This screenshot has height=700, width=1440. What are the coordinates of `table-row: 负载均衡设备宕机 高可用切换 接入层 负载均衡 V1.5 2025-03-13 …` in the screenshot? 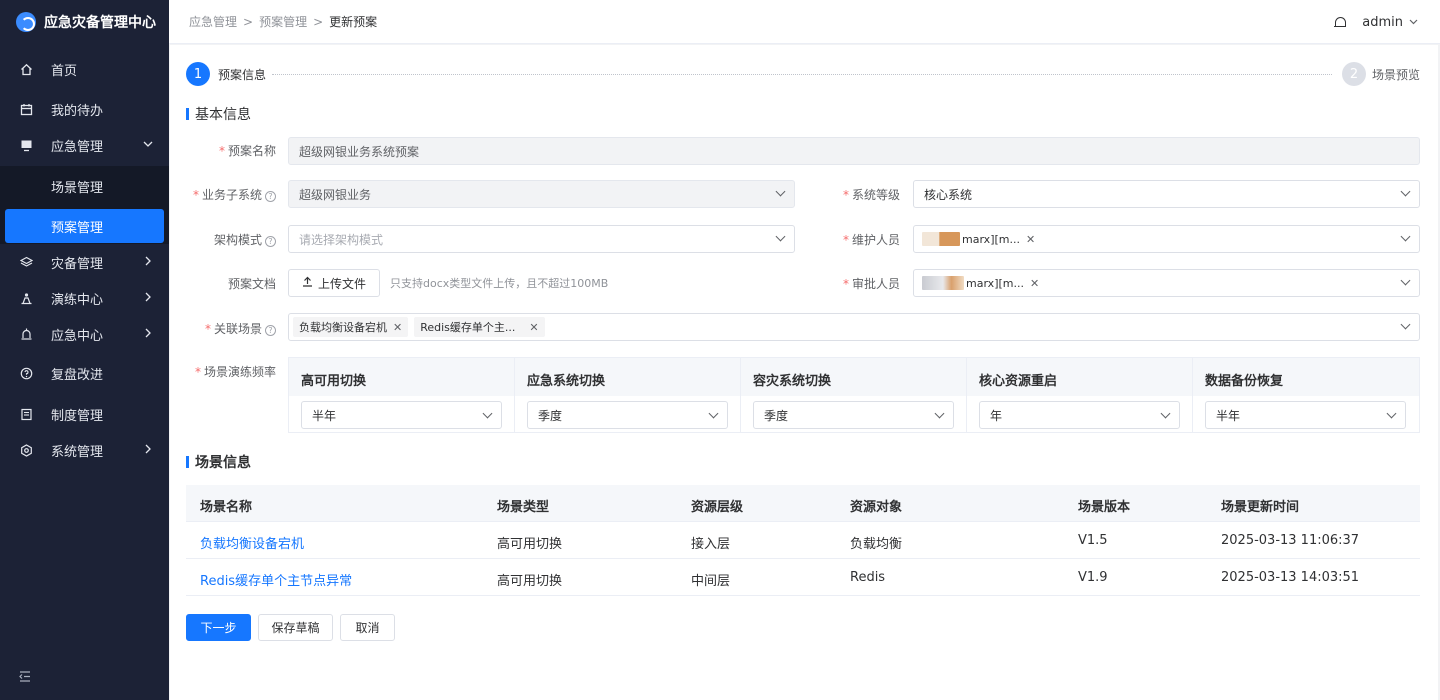 It's located at (803, 540).